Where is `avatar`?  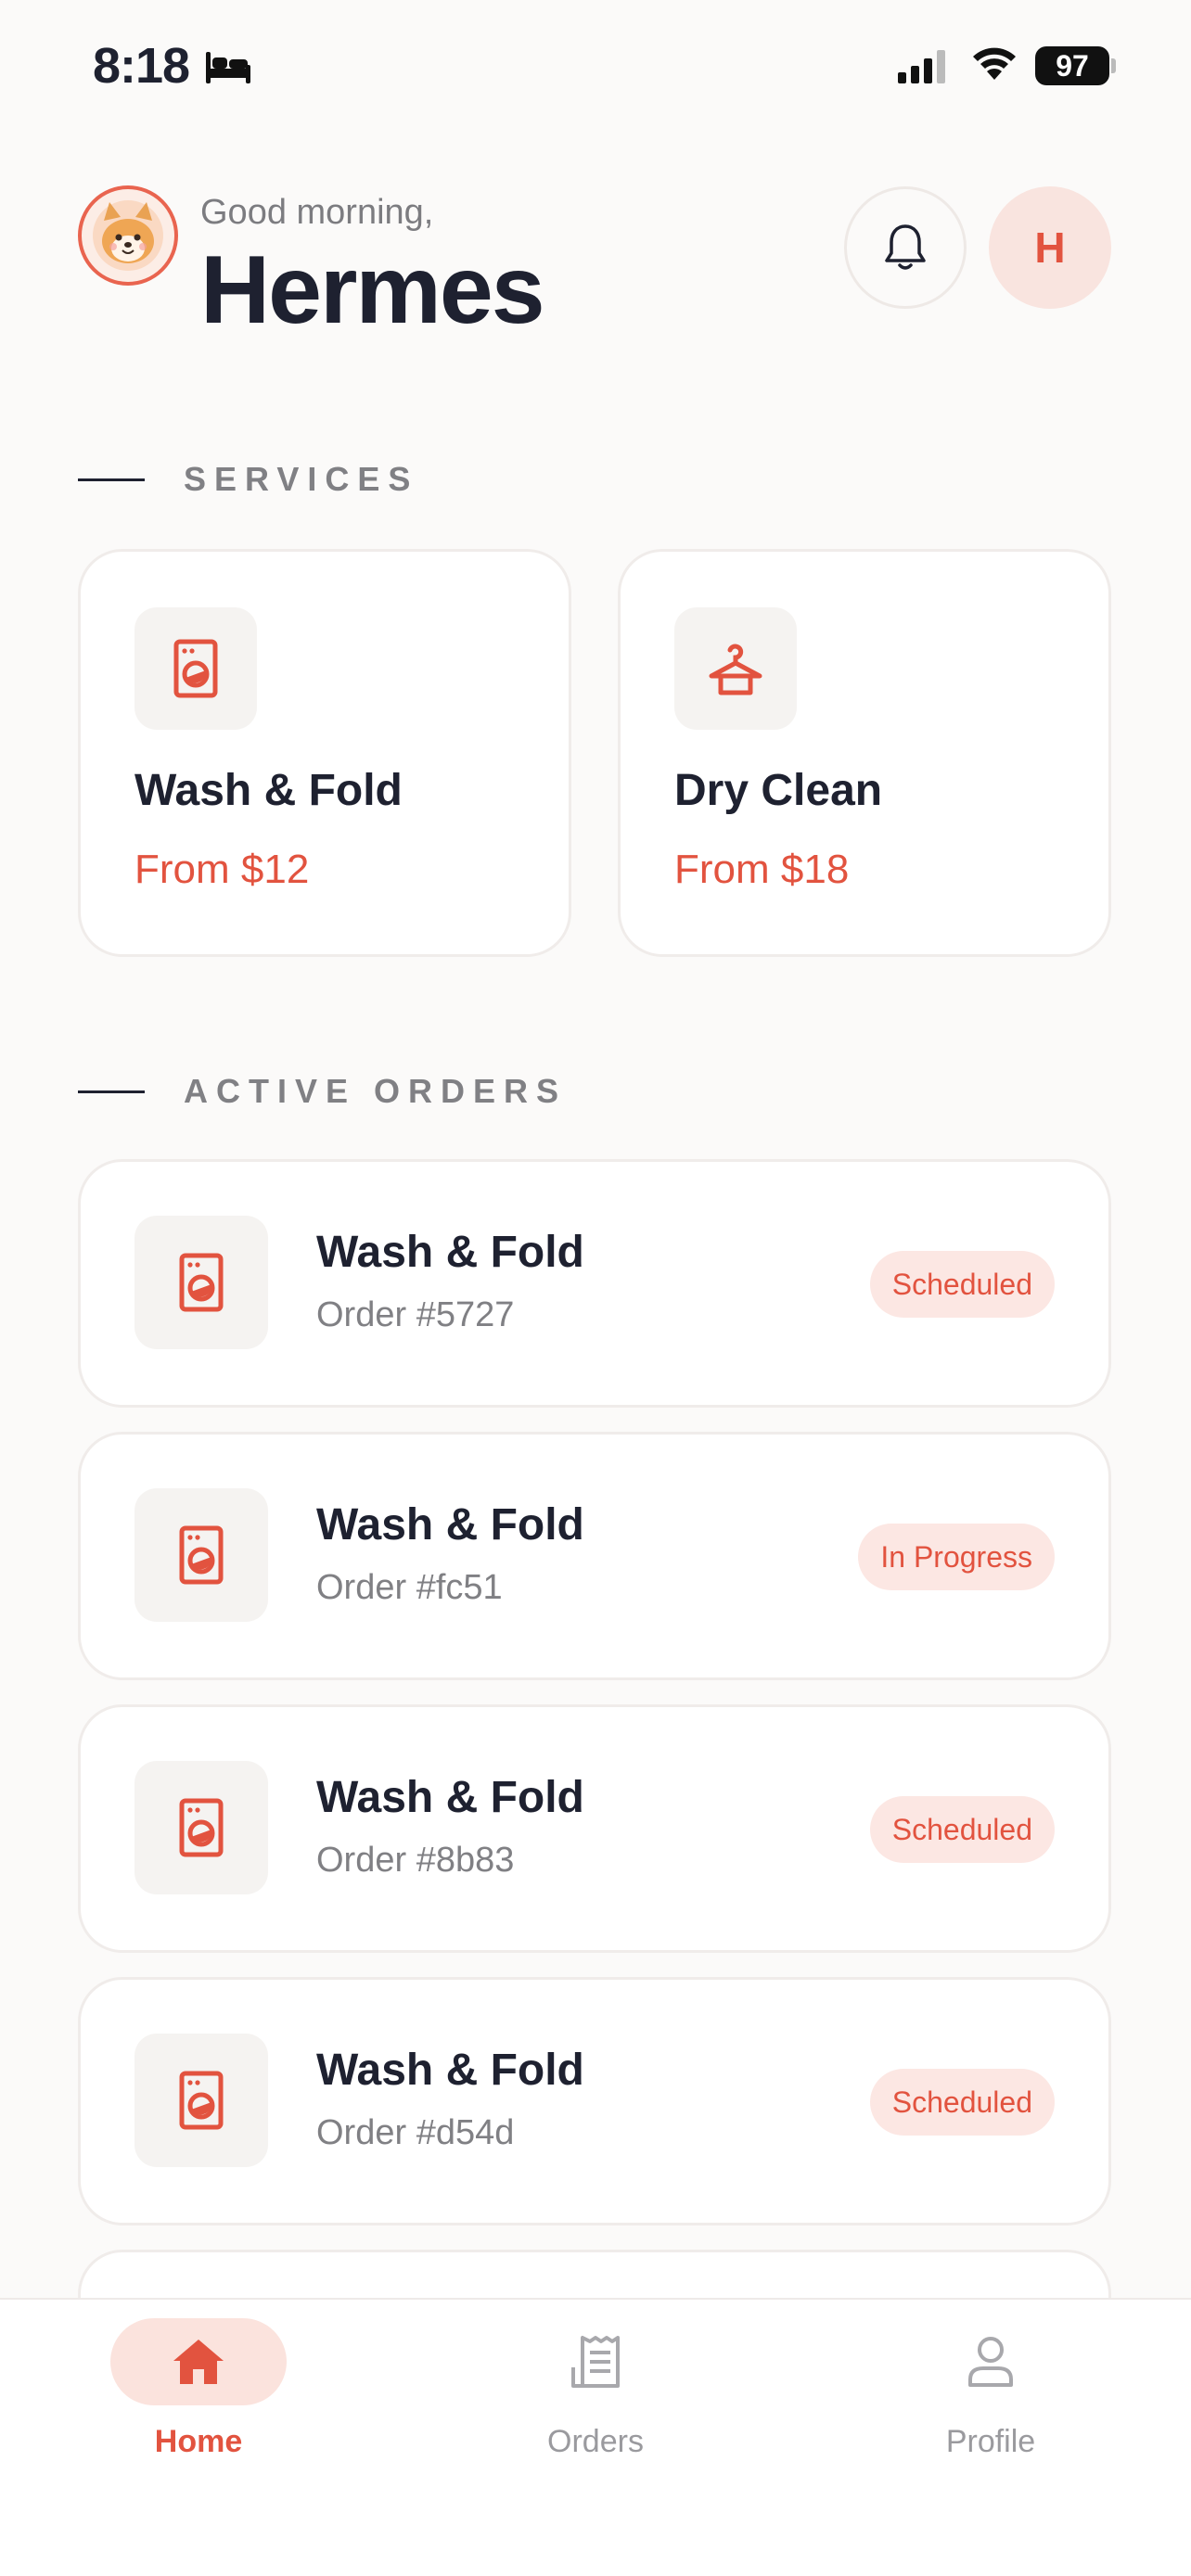
avatar is located at coordinates (128, 235).